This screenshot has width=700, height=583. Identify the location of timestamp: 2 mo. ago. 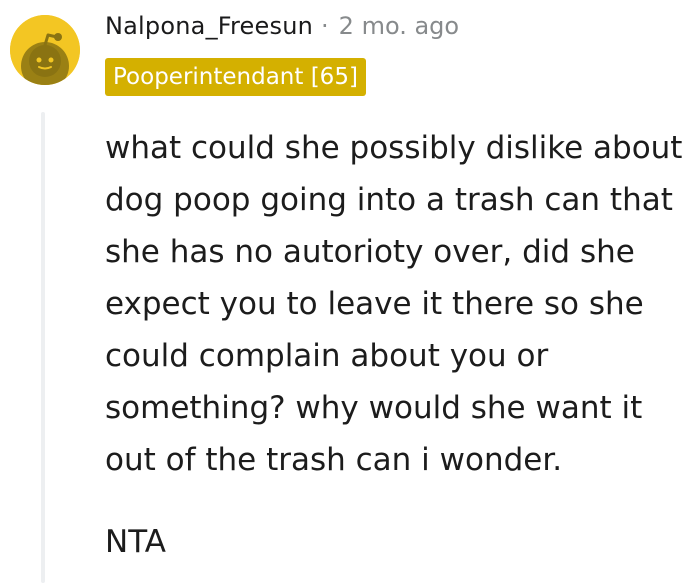
(399, 26).